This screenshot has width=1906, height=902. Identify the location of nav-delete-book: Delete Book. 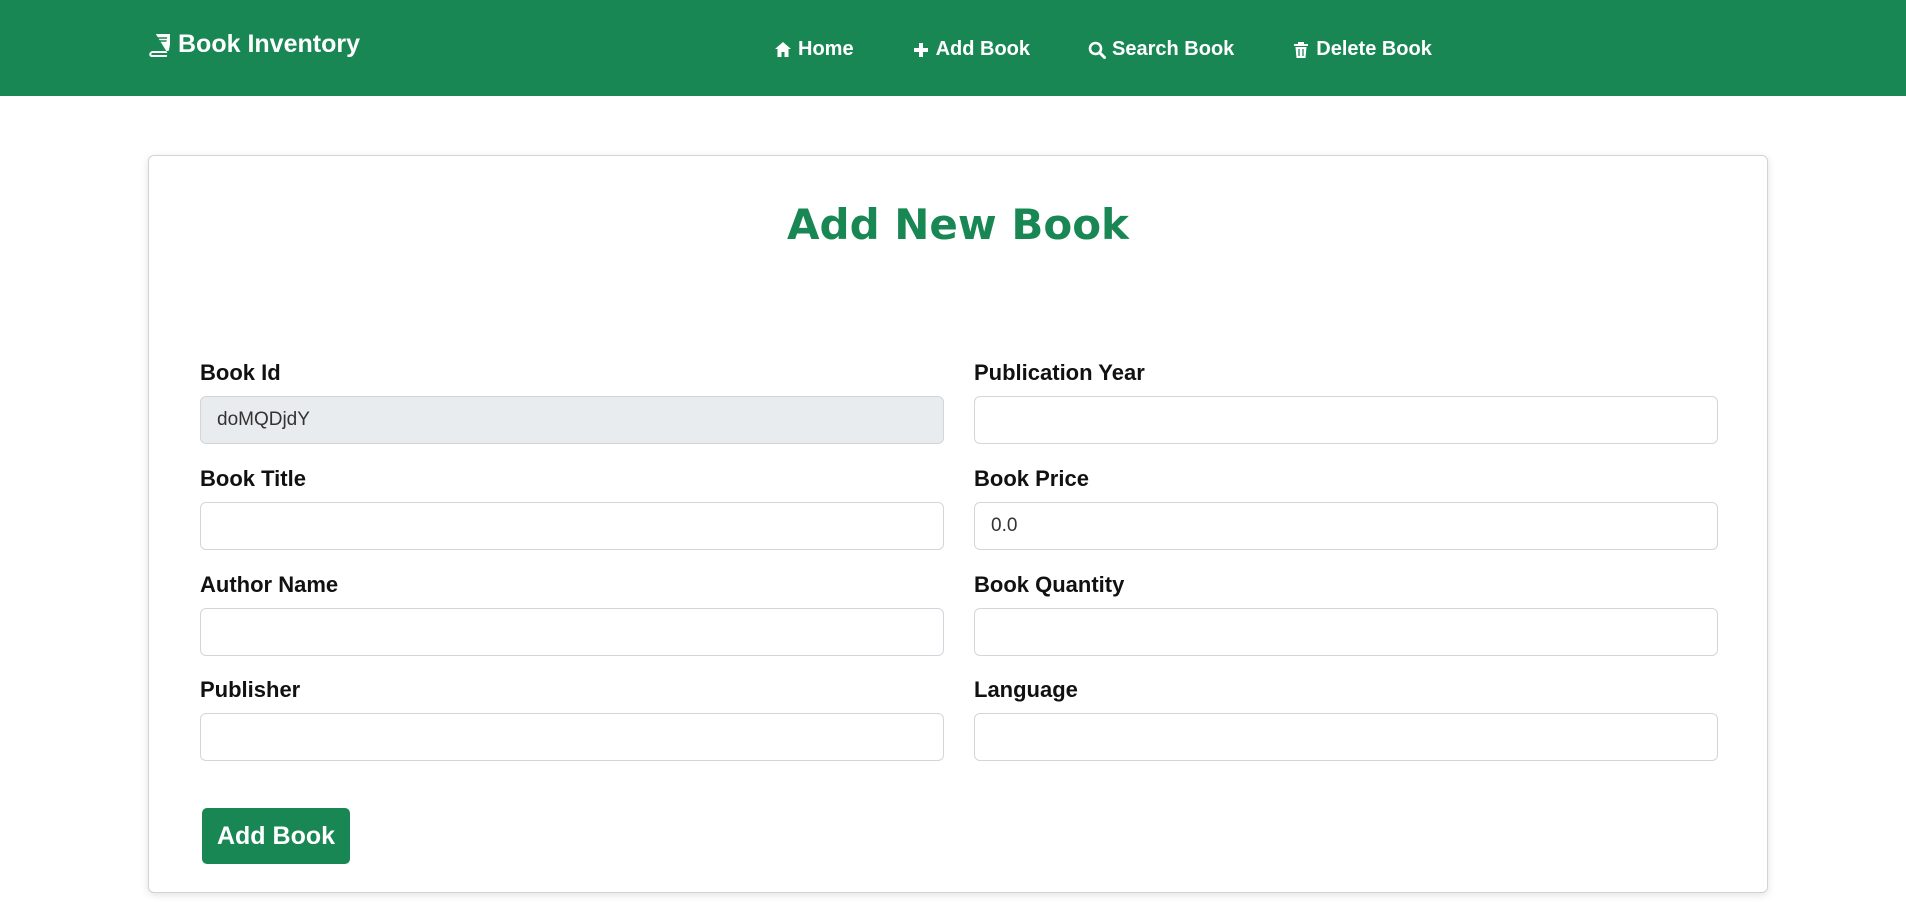
(1362, 49).